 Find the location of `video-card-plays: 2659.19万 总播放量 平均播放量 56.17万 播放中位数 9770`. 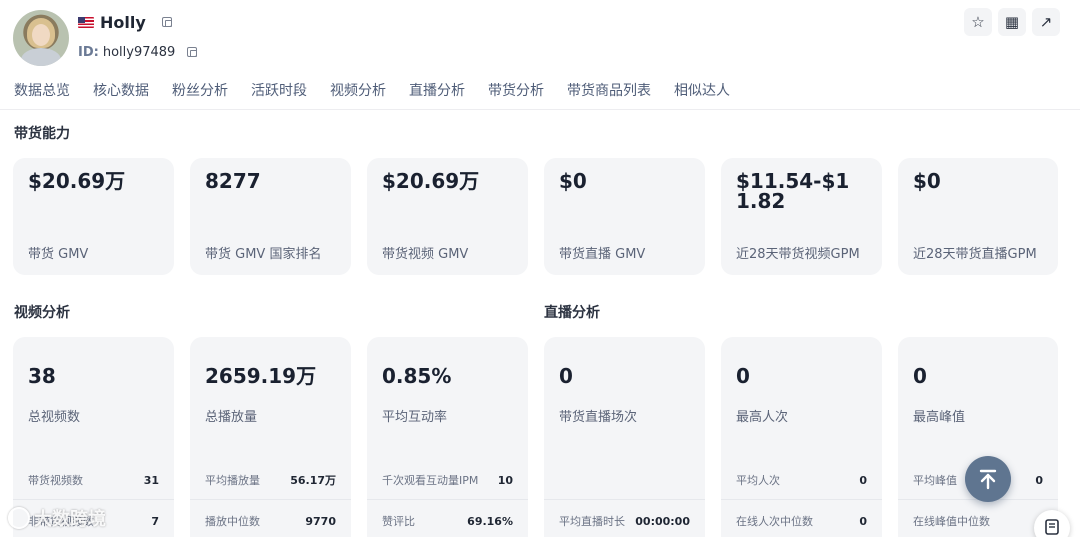

video-card-plays: 2659.19万 总播放量 平均播放量 56.17万 播放中位数 9770 is located at coordinates (270, 437).